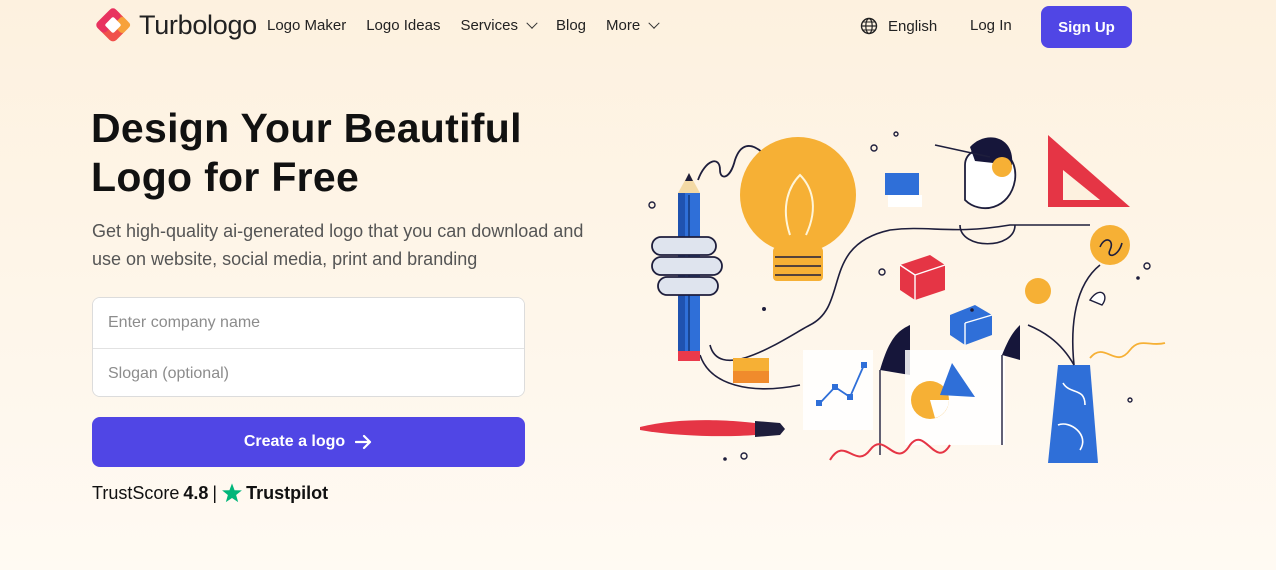 The width and height of the screenshot is (1276, 570). Describe the element at coordinates (922, 277) in the screenshot. I see `red-cube-icon` at that location.